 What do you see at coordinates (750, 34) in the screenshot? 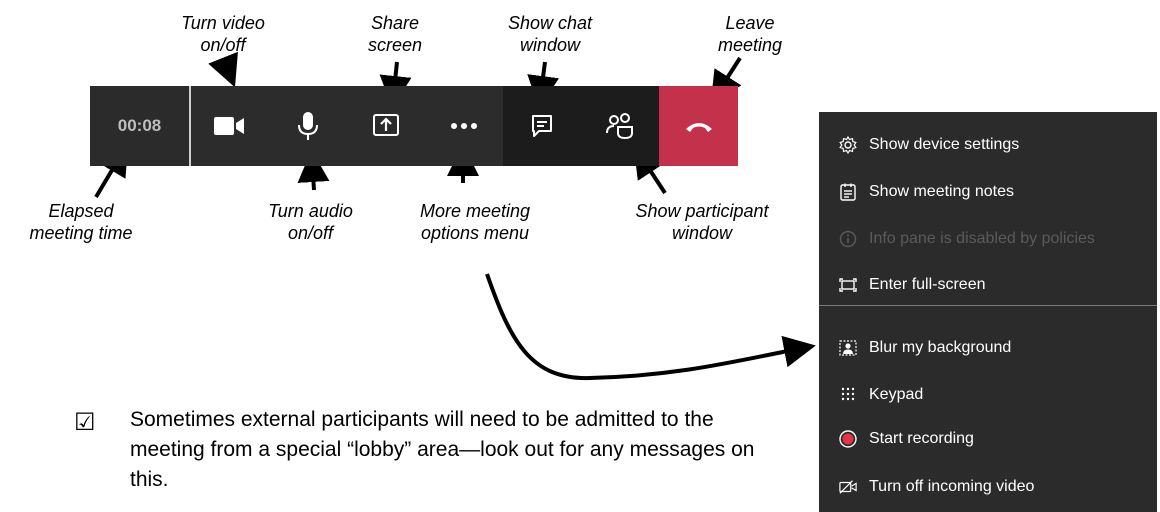
I see `callout-leave: Leave meeting` at bounding box center [750, 34].